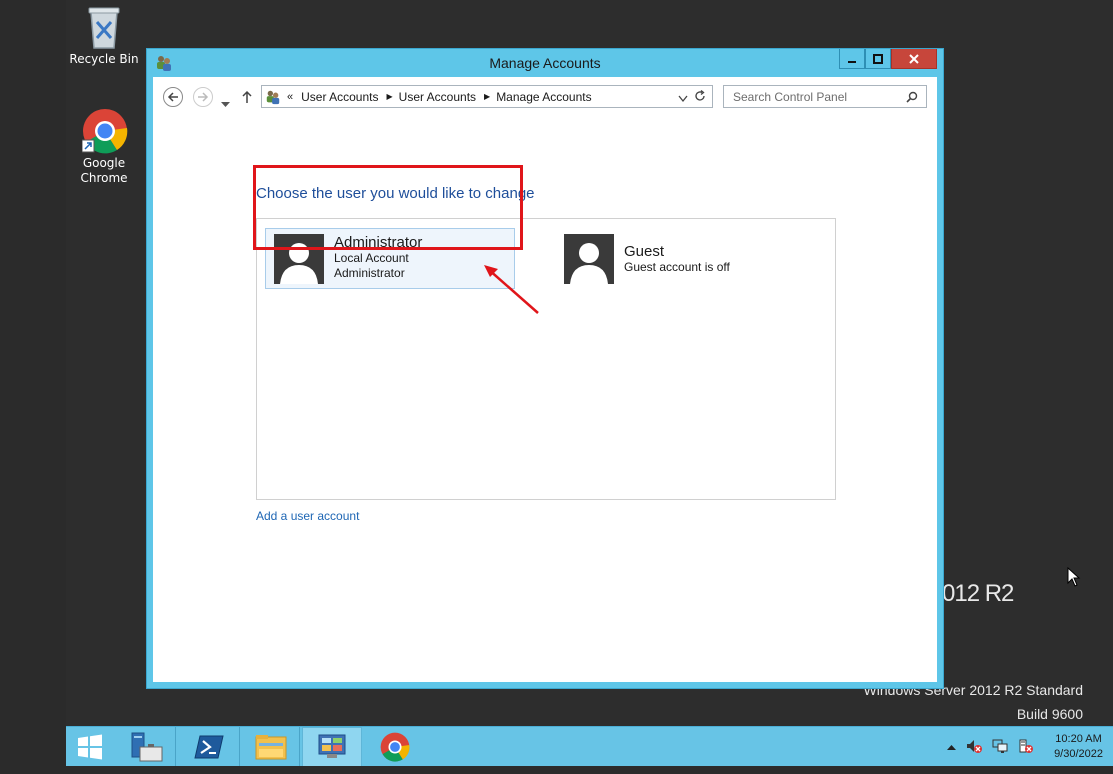 The width and height of the screenshot is (1113, 774). I want to click on account-role: Administrator, so click(369, 273).